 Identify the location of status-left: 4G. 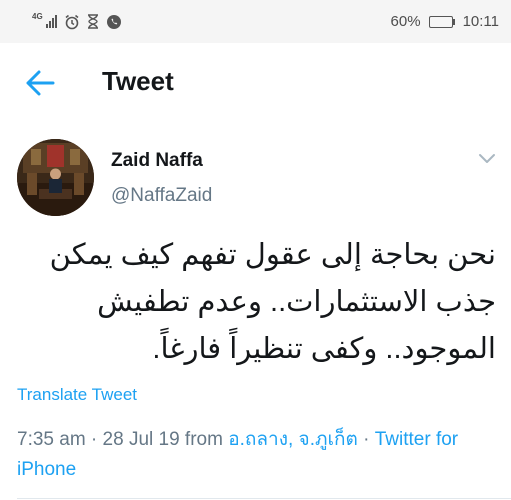
(77, 20).